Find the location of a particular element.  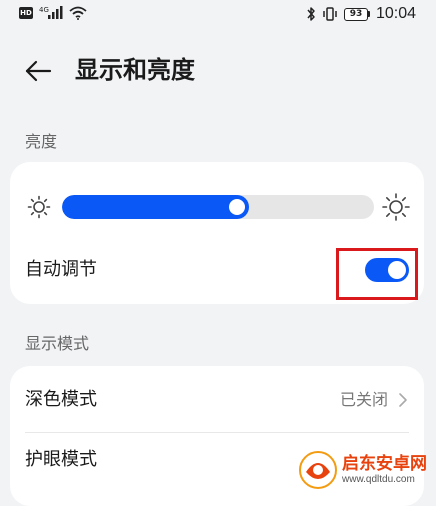

hd-icon: HD is located at coordinates (26, 13).